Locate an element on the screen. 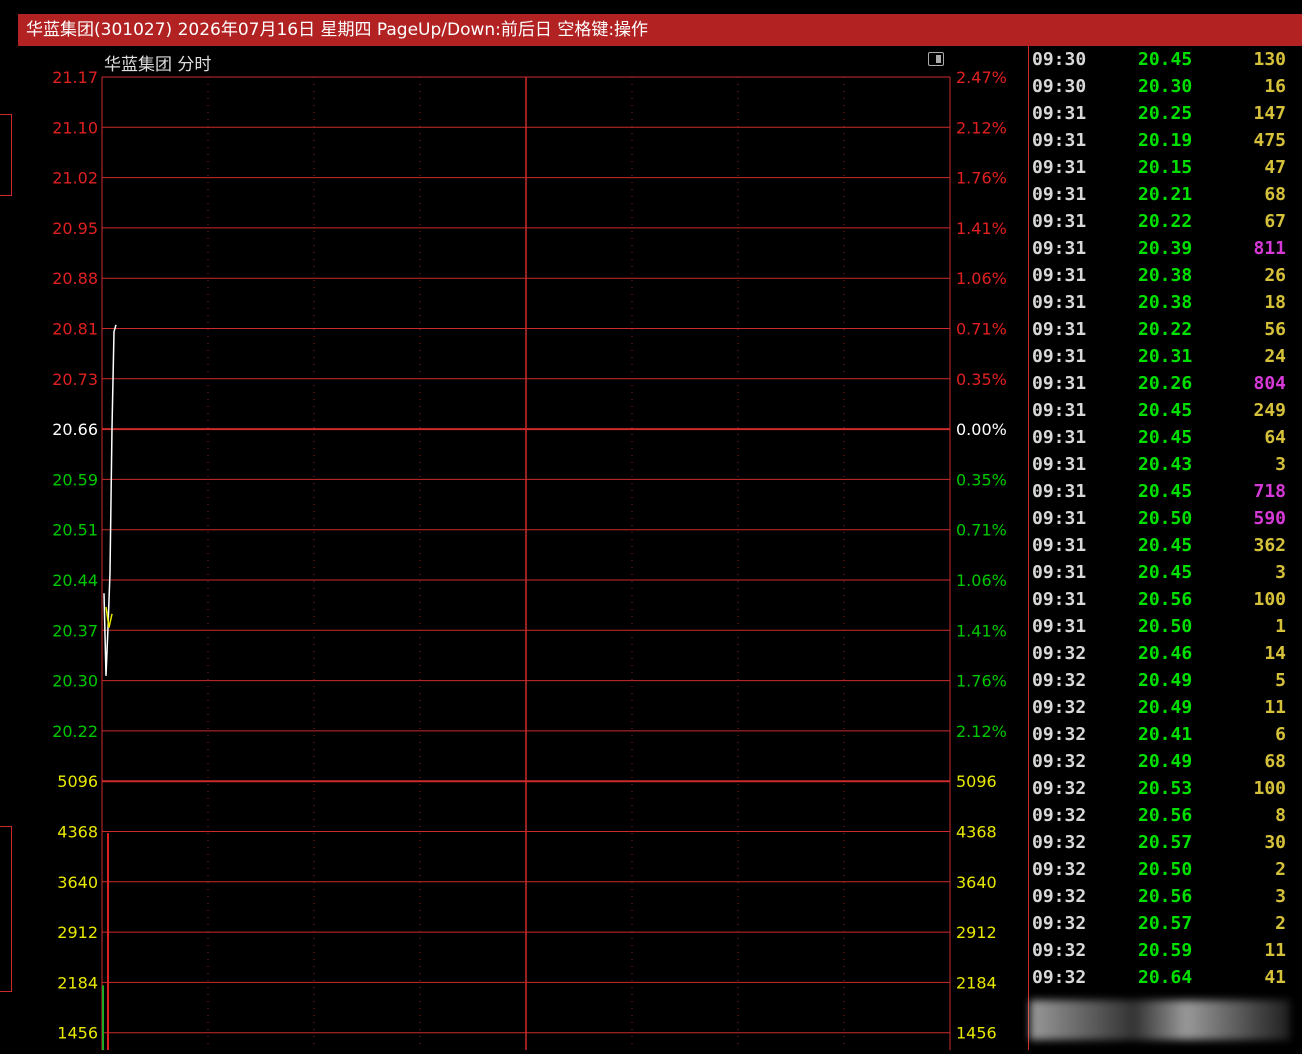 This screenshot has width=1302, height=1054. tick-row: 09:32 20.53 100 is located at coordinates (1165, 791).